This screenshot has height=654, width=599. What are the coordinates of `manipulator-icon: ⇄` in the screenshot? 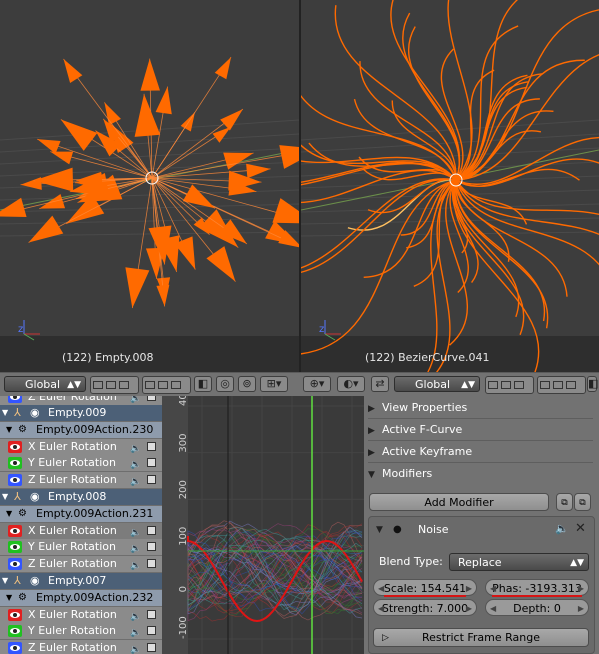 It's located at (380, 384).